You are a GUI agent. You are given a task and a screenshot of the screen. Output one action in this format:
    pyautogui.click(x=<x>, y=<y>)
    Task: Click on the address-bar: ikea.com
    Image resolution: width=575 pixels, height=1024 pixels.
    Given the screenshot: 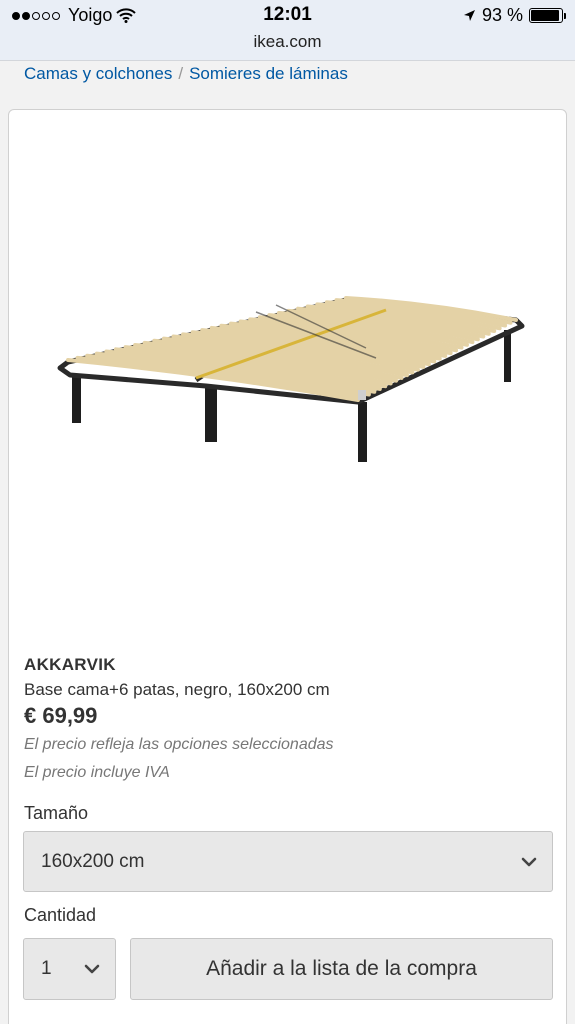 What is the action you would take?
    pyautogui.click(x=287, y=46)
    